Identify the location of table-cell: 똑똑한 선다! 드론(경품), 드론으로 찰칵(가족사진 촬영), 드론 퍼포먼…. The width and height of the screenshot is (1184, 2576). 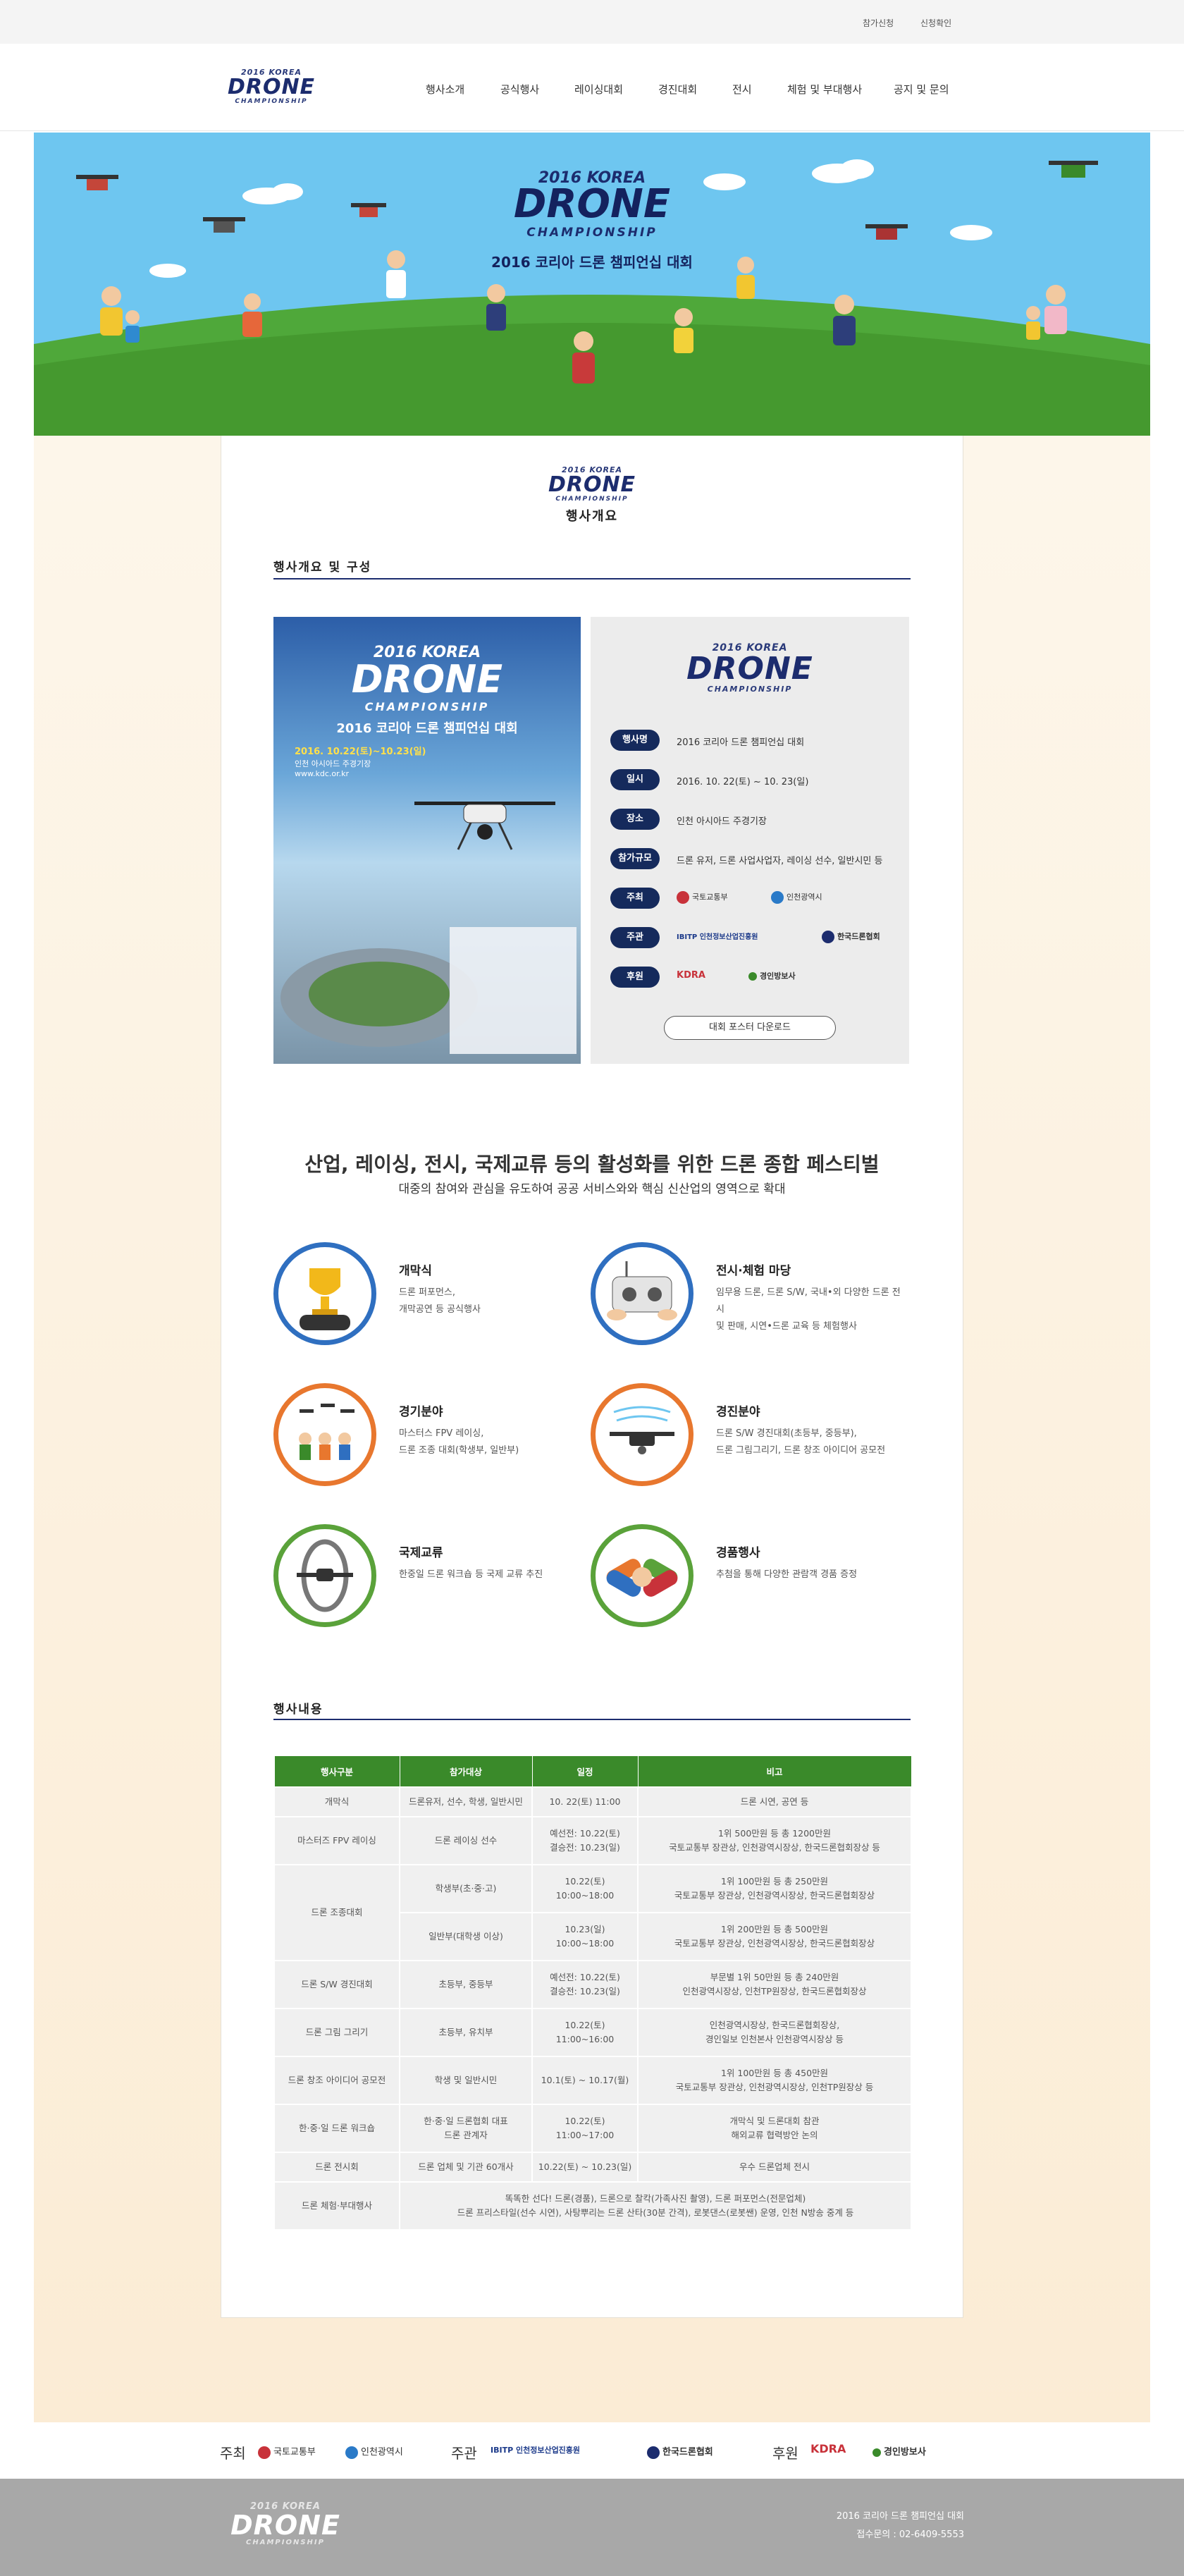
(655, 2206).